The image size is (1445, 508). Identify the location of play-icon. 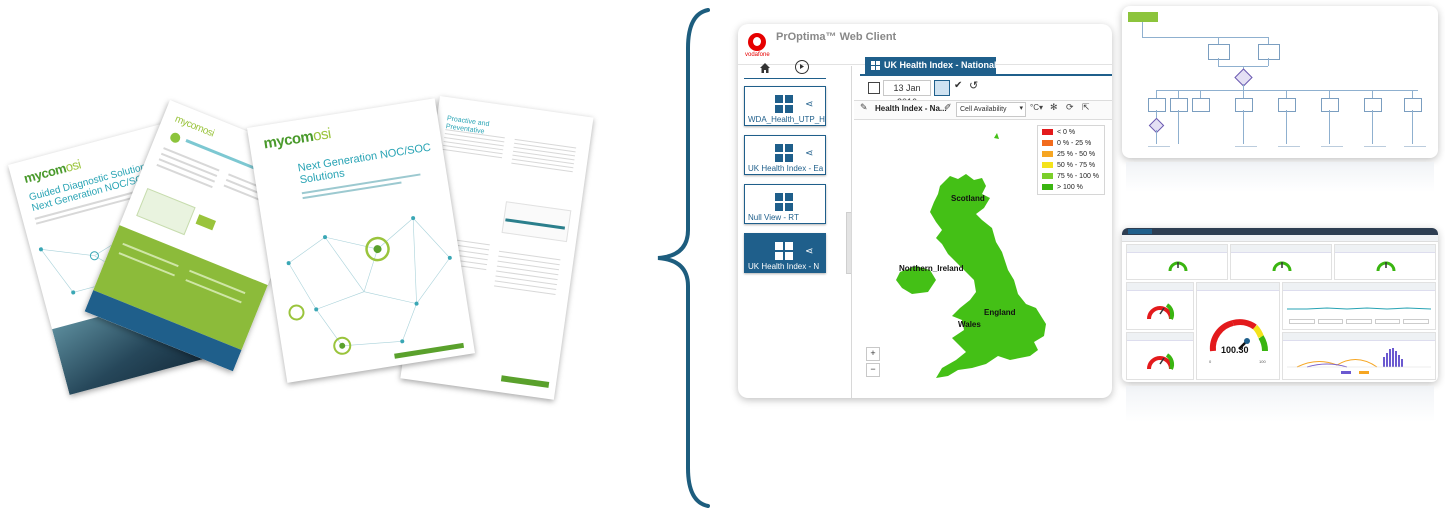
(802, 67).